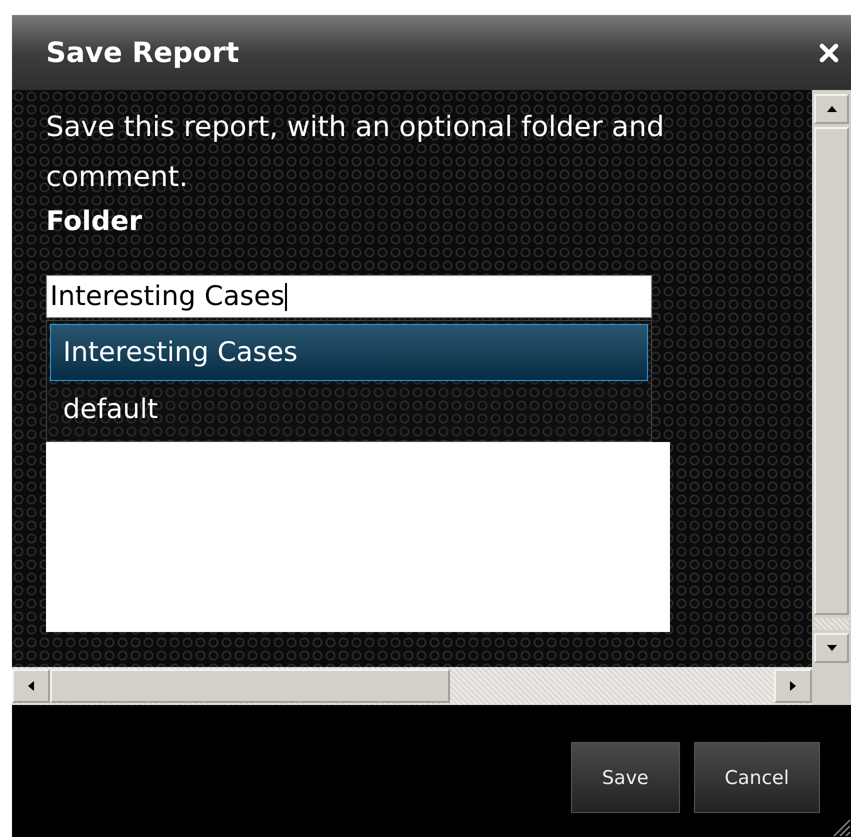  What do you see at coordinates (831, 648) in the screenshot?
I see `scroll-down-button` at bounding box center [831, 648].